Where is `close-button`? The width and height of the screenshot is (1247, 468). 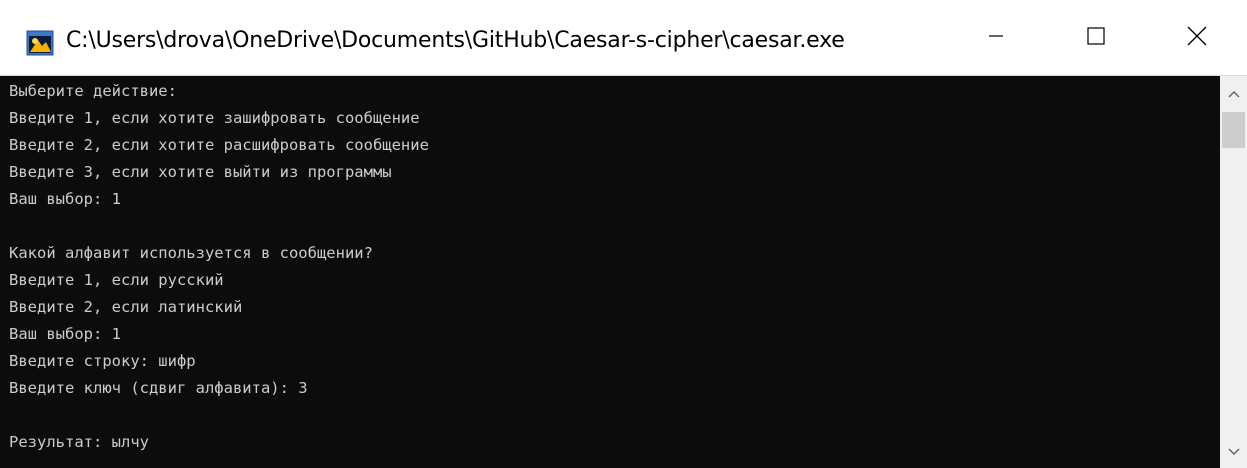 close-button is located at coordinates (1197, 38).